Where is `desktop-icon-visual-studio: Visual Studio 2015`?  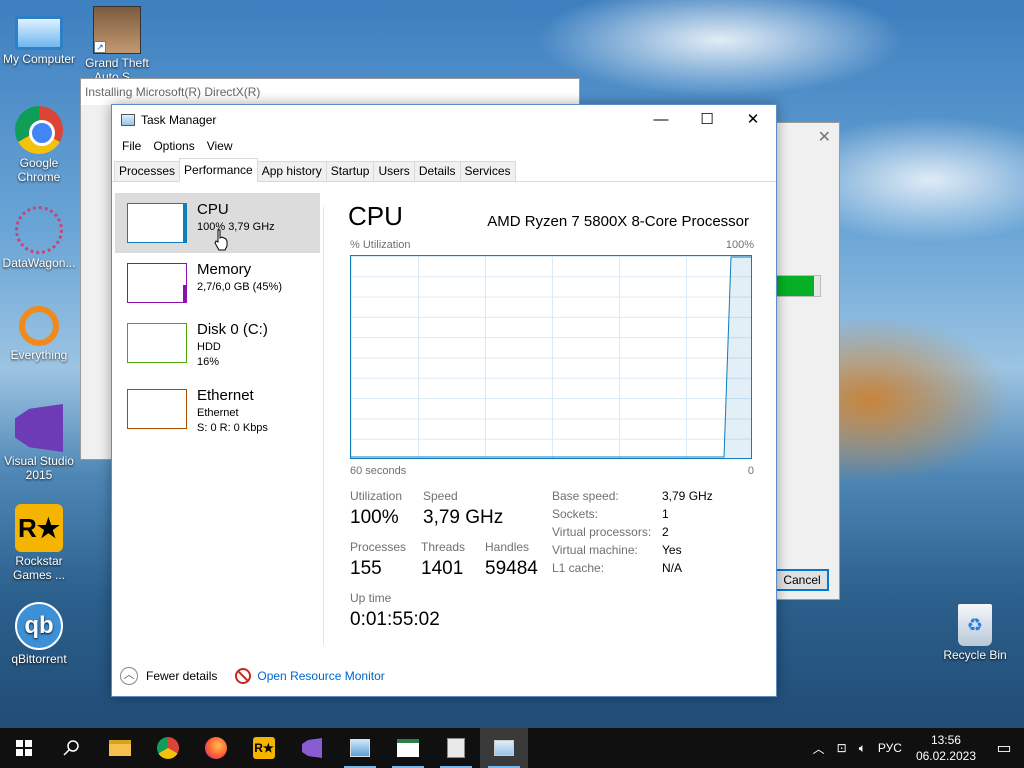
desktop-icon-visual-studio: Visual Studio 2015 is located at coordinates (39, 443).